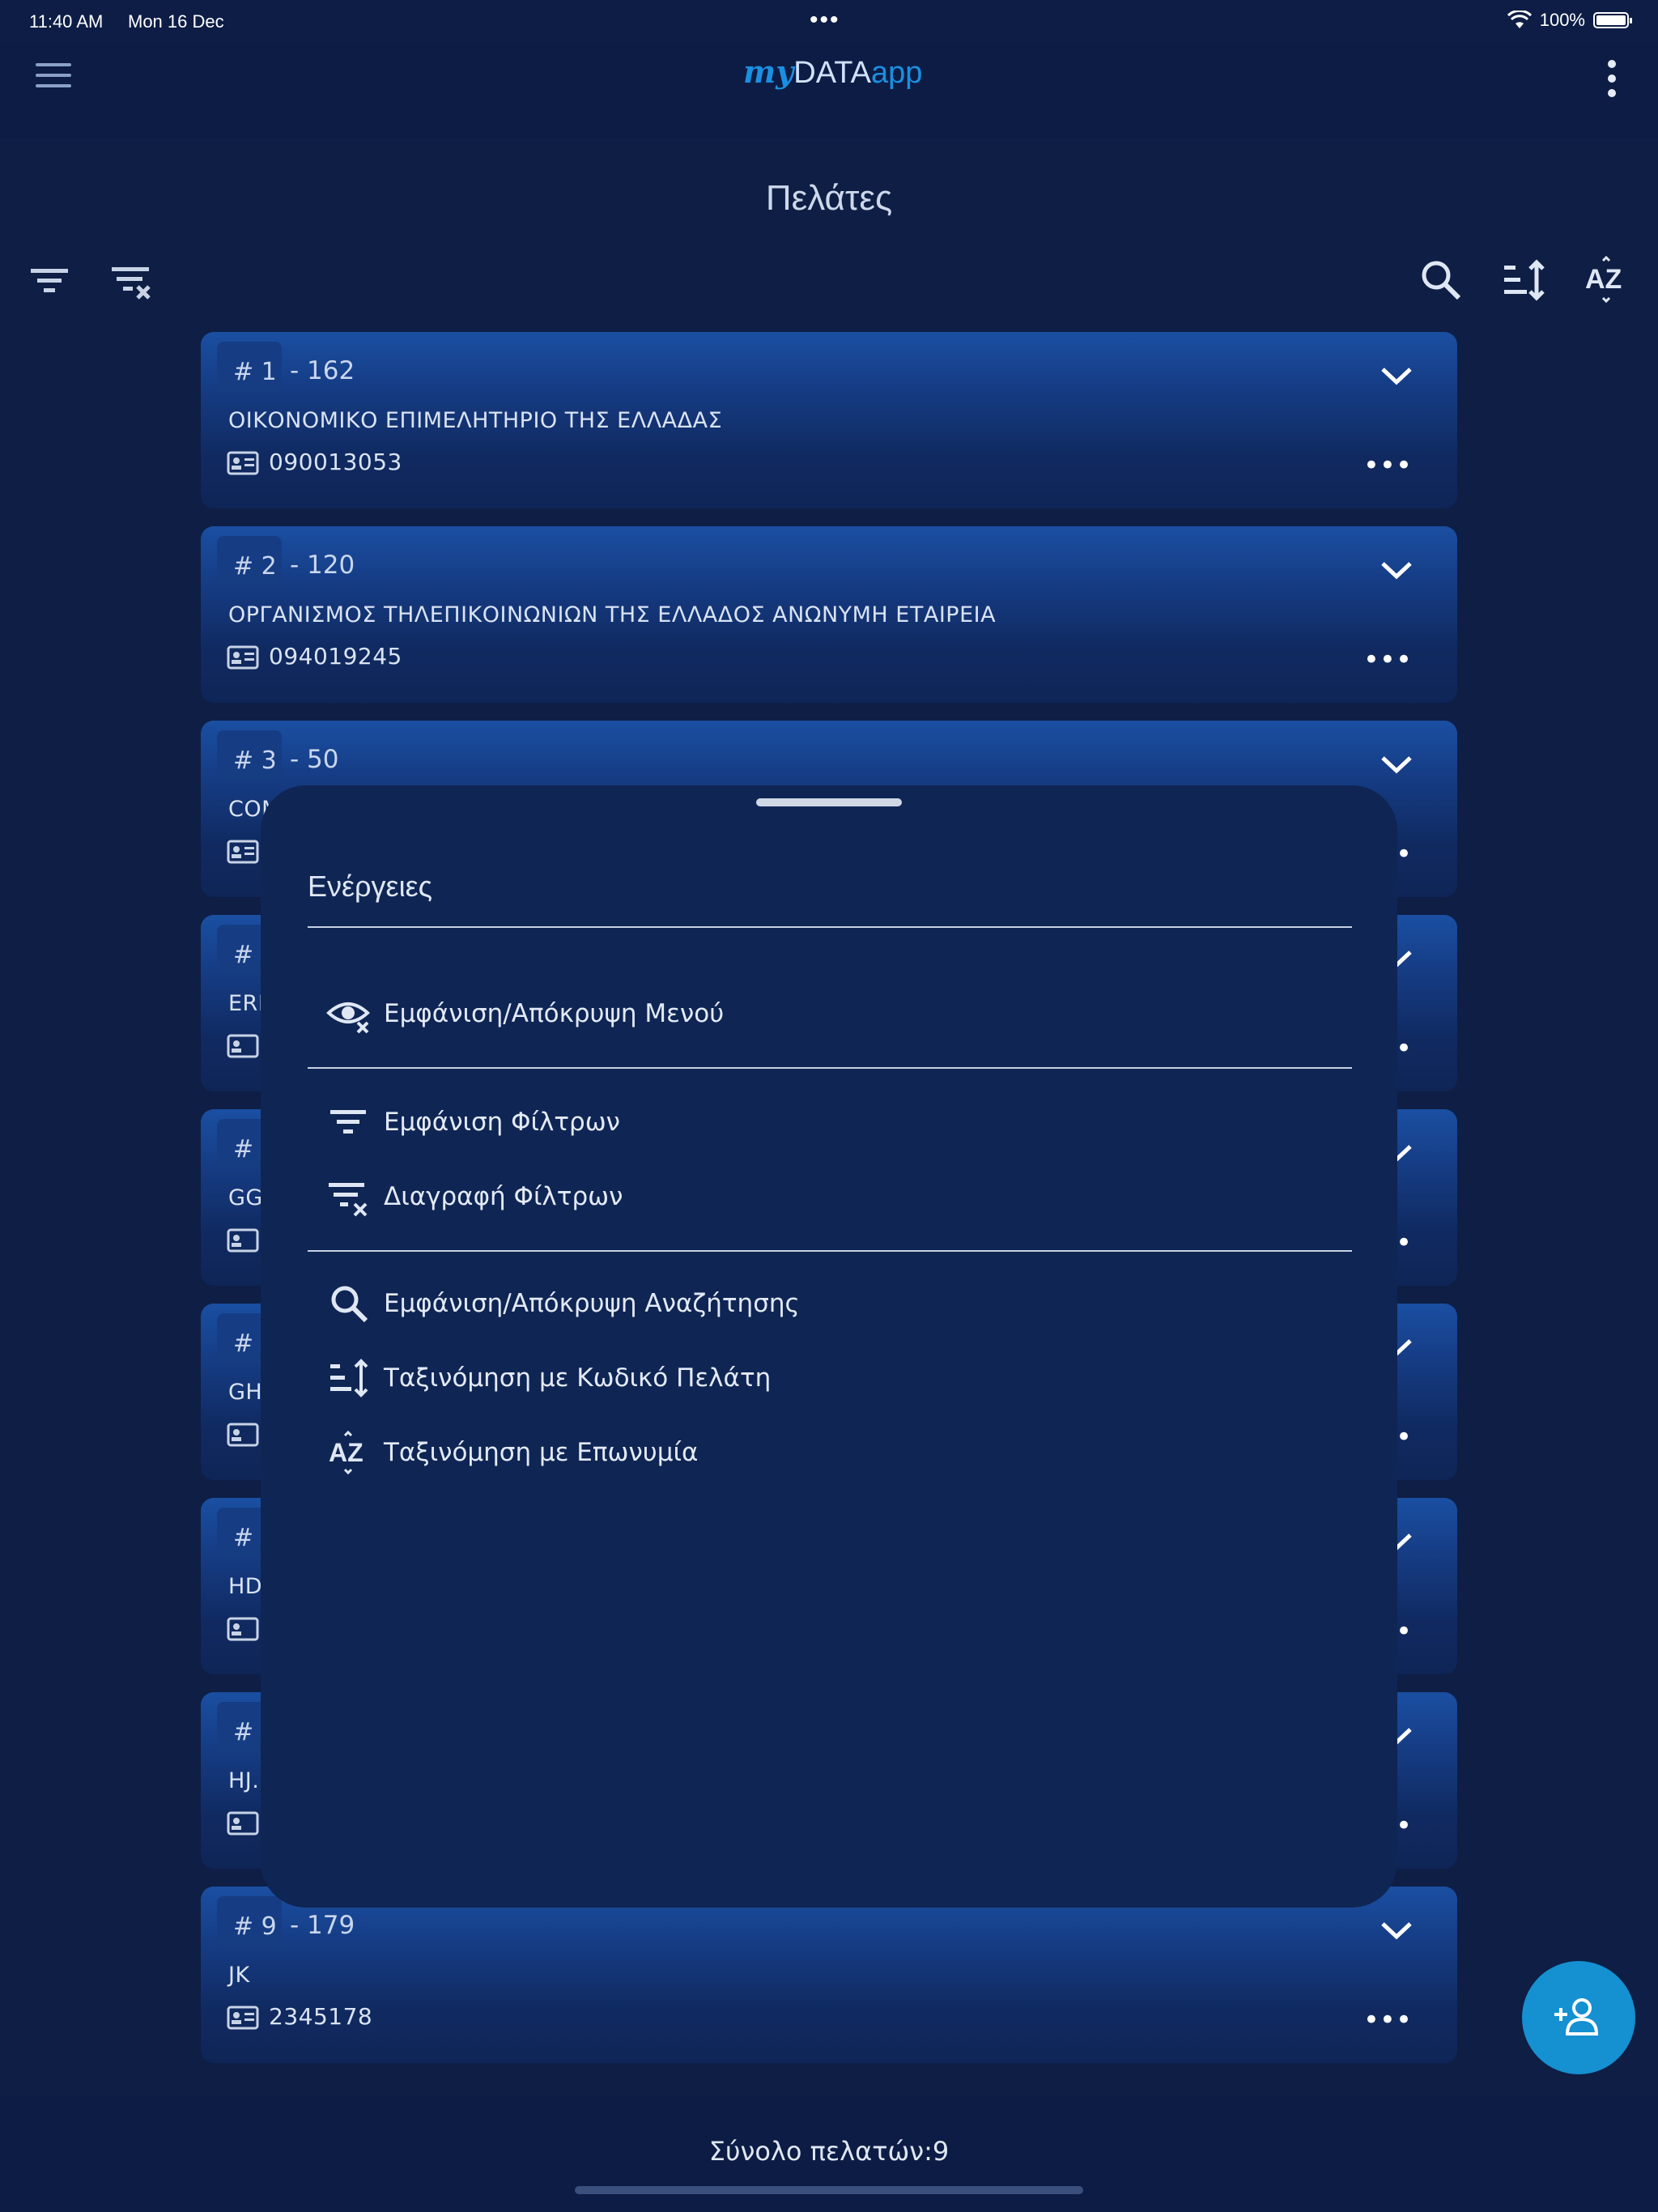 This screenshot has width=1658, height=2212. Describe the element at coordinates (314, 760) in the screenshot. I see `customer-code: - 50` at that location.